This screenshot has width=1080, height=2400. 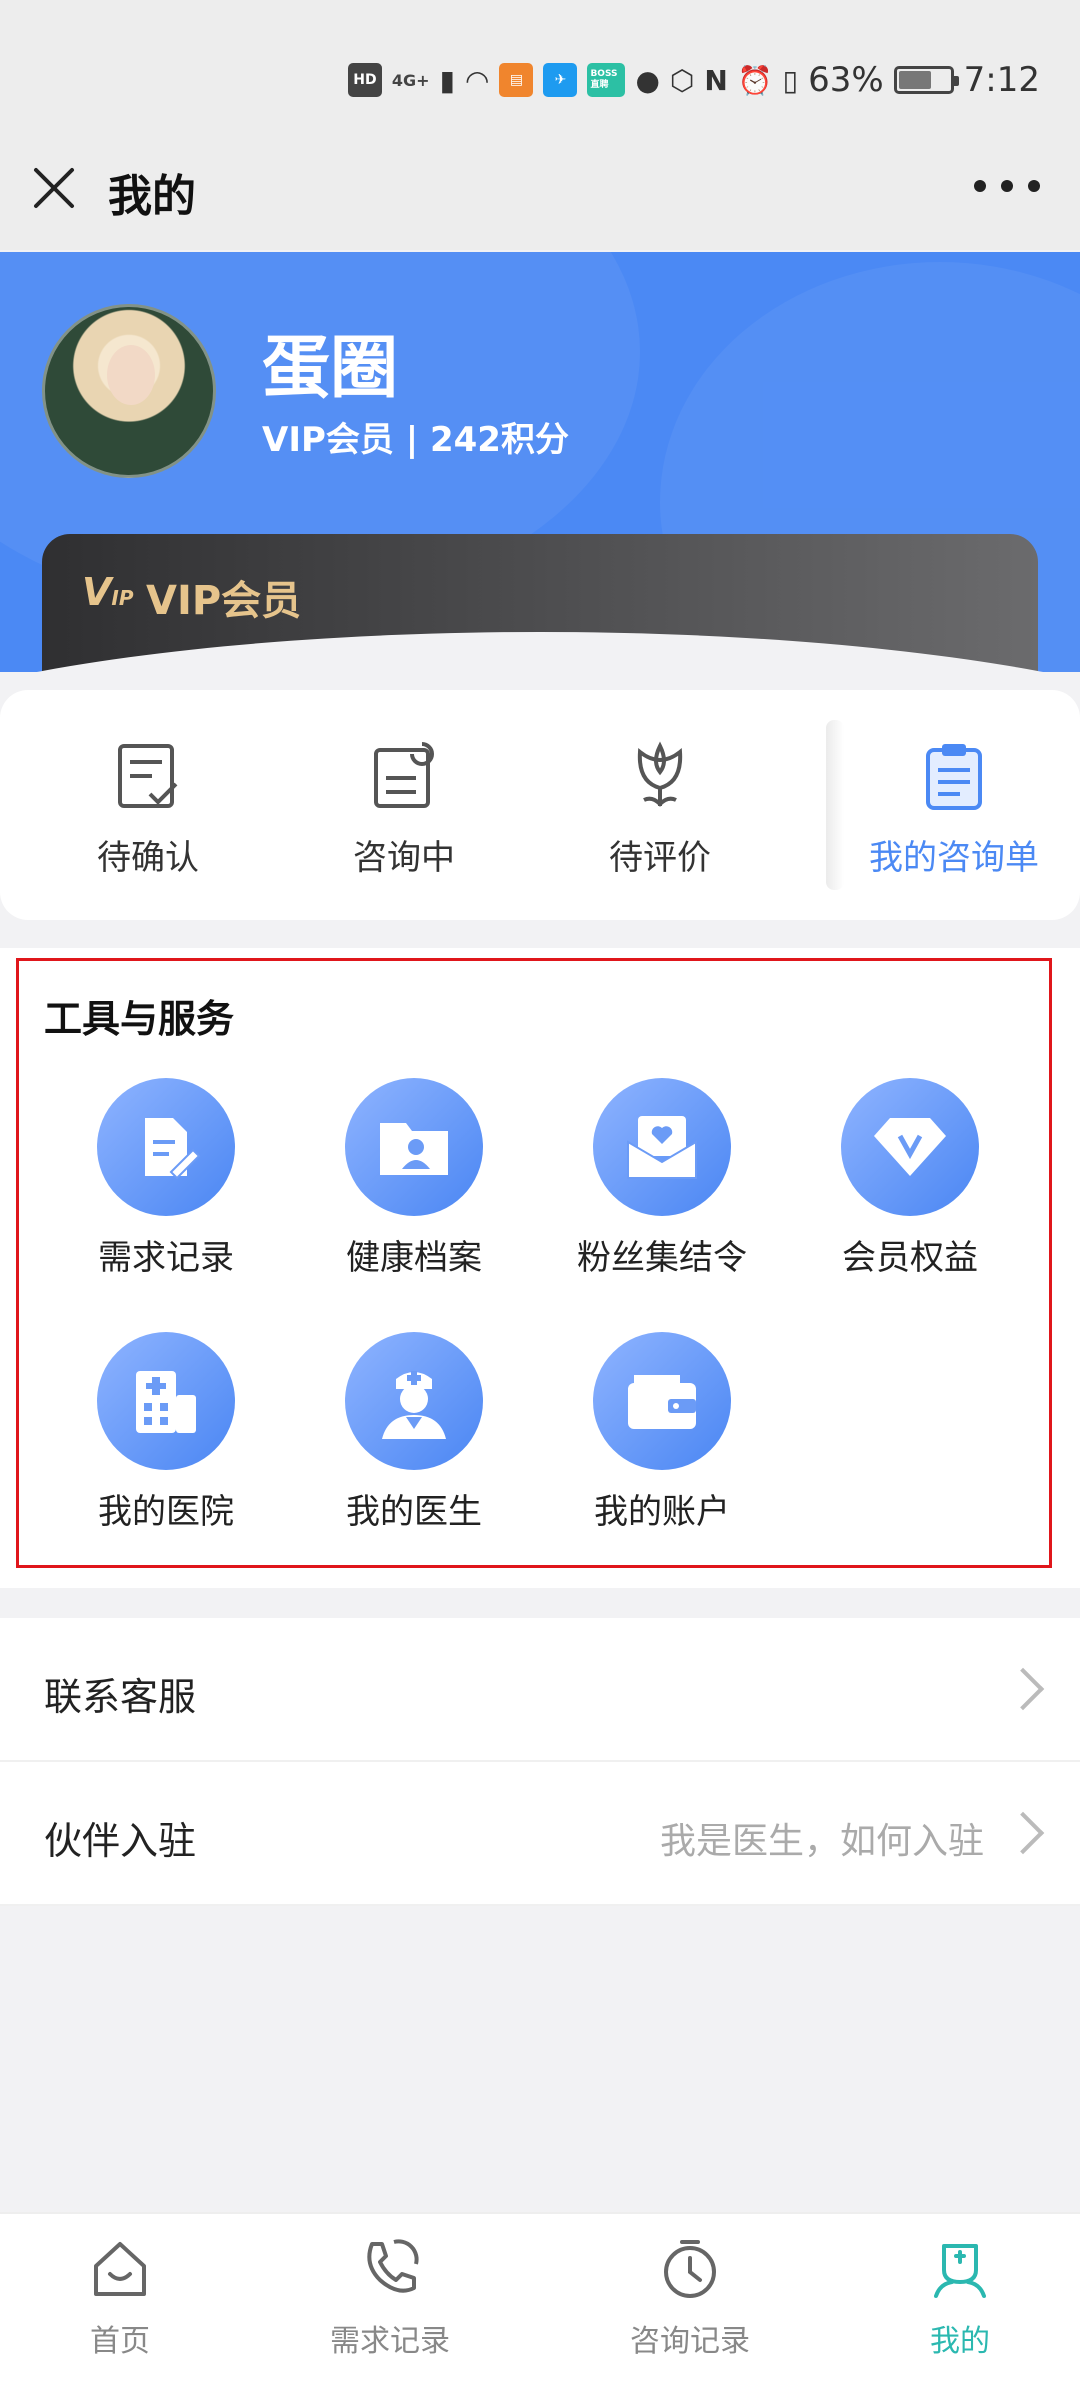 I want to click on user-medical-icon, so click(x=960, y=2271).